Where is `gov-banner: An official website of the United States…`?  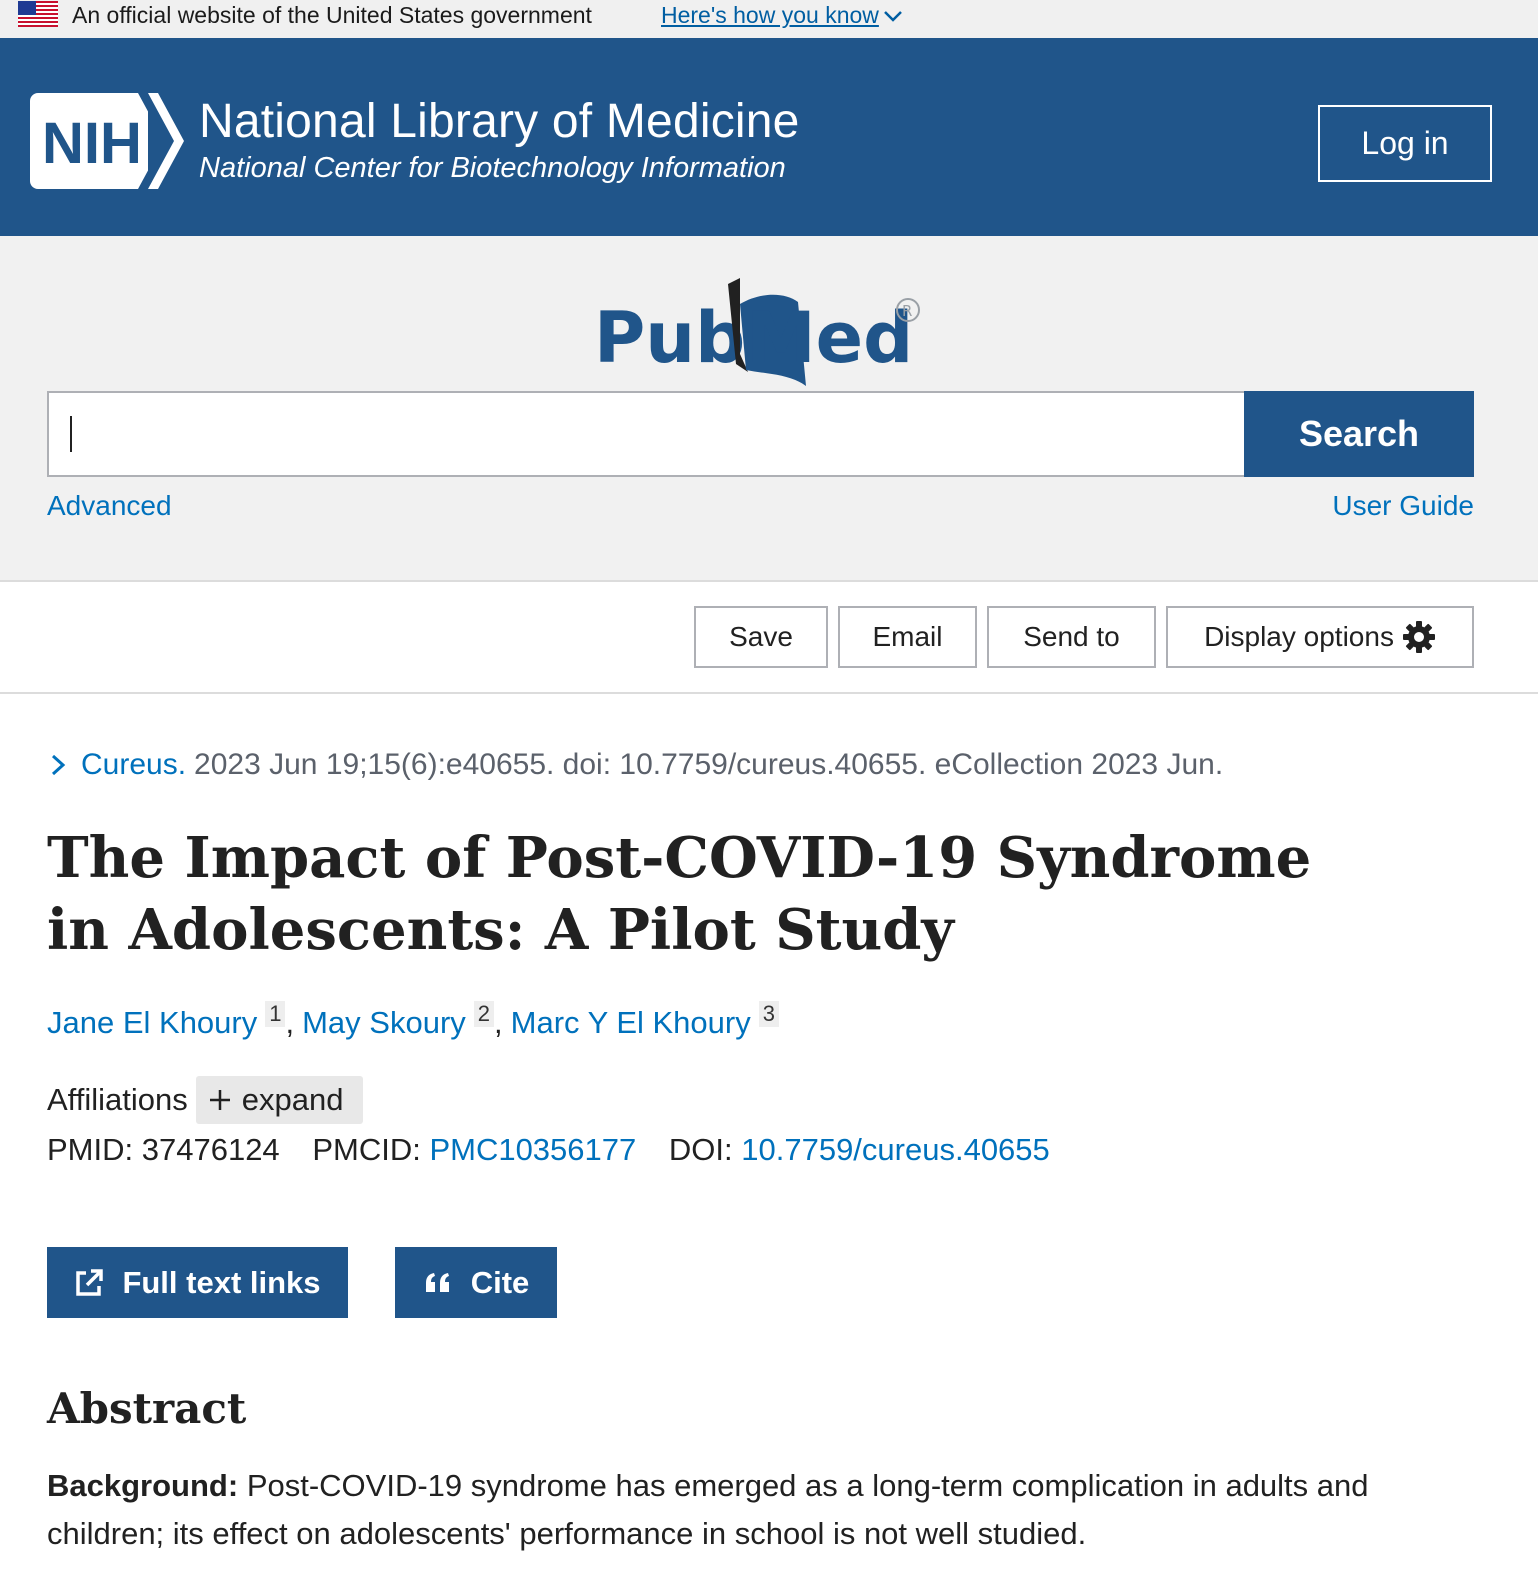 gov-banner: An official website of the United States… is located at coordinates (769, 19).